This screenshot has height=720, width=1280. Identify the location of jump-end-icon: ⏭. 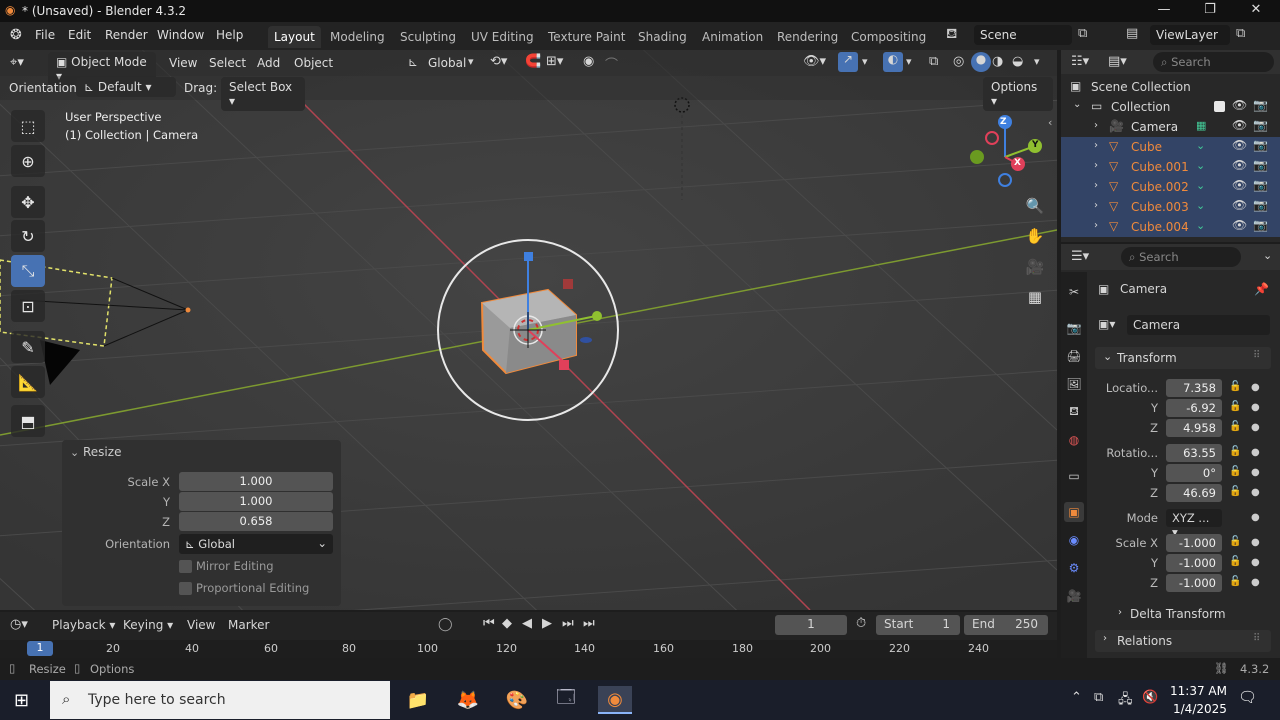
(589, 623).